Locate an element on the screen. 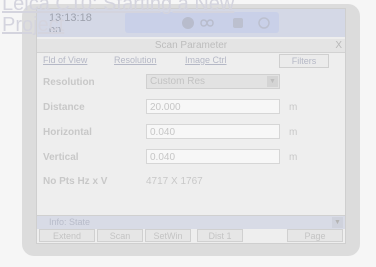 The height and width of the screenshot is (267, 376). vertical-unit: m is located at coordinates (293, 157).